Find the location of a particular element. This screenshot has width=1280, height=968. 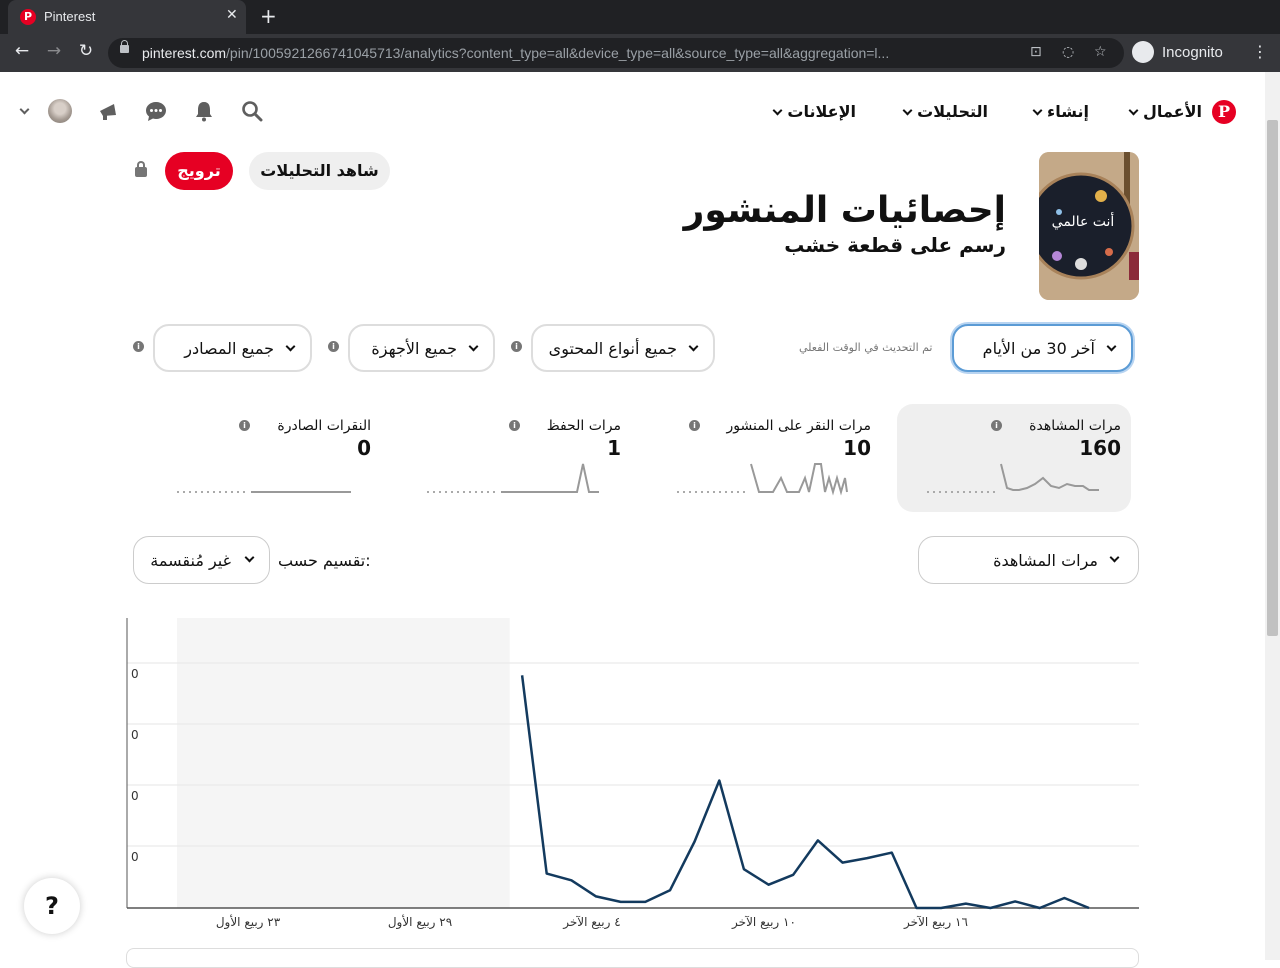

content-type-select: جميع أنواع المحتوى is located at coordinates (623, 348).